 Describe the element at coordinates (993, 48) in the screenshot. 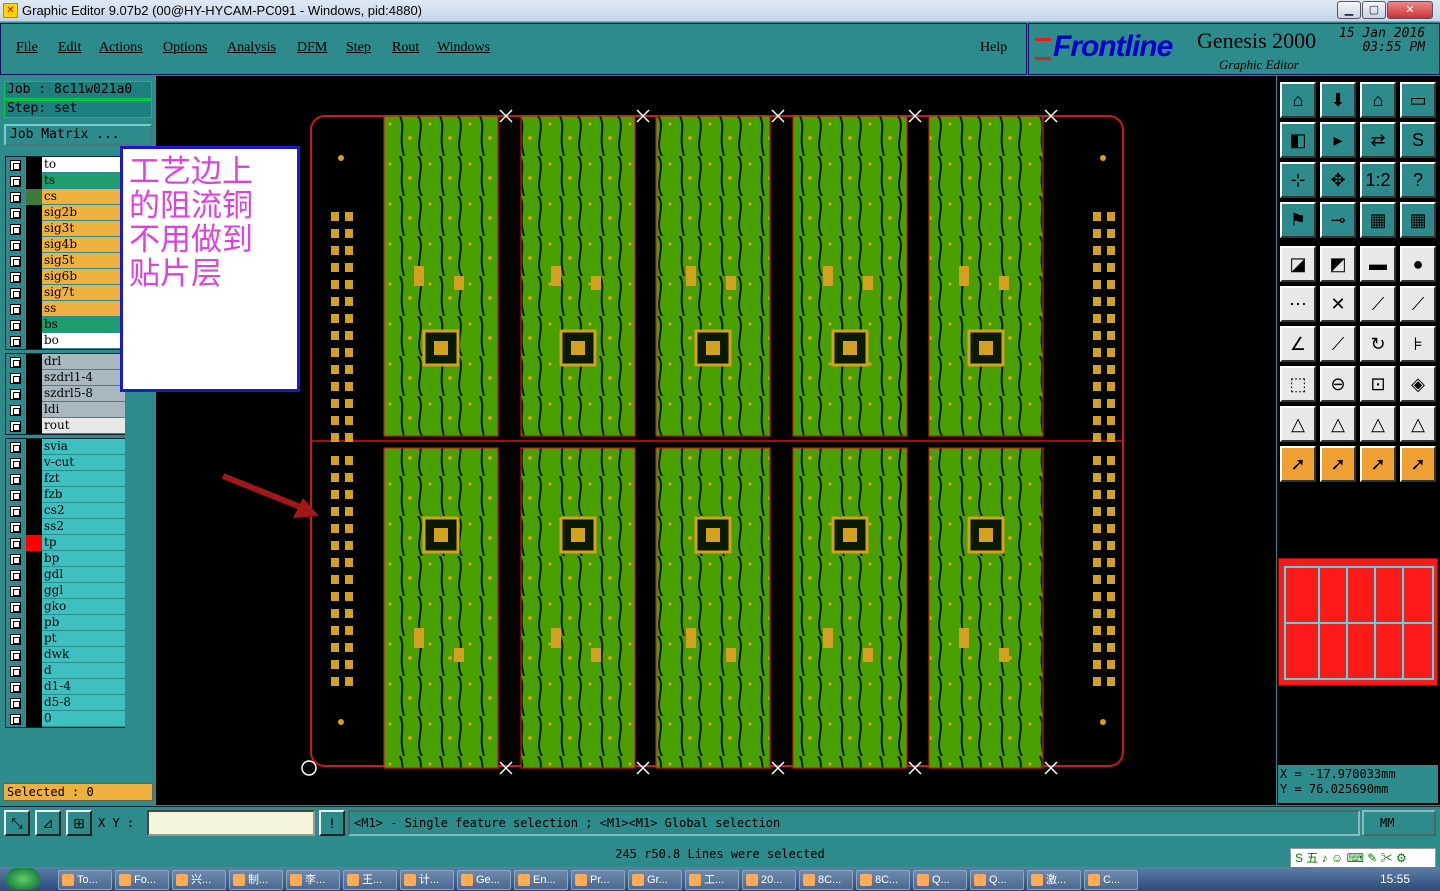

I see `menu-help: Help` at that location.